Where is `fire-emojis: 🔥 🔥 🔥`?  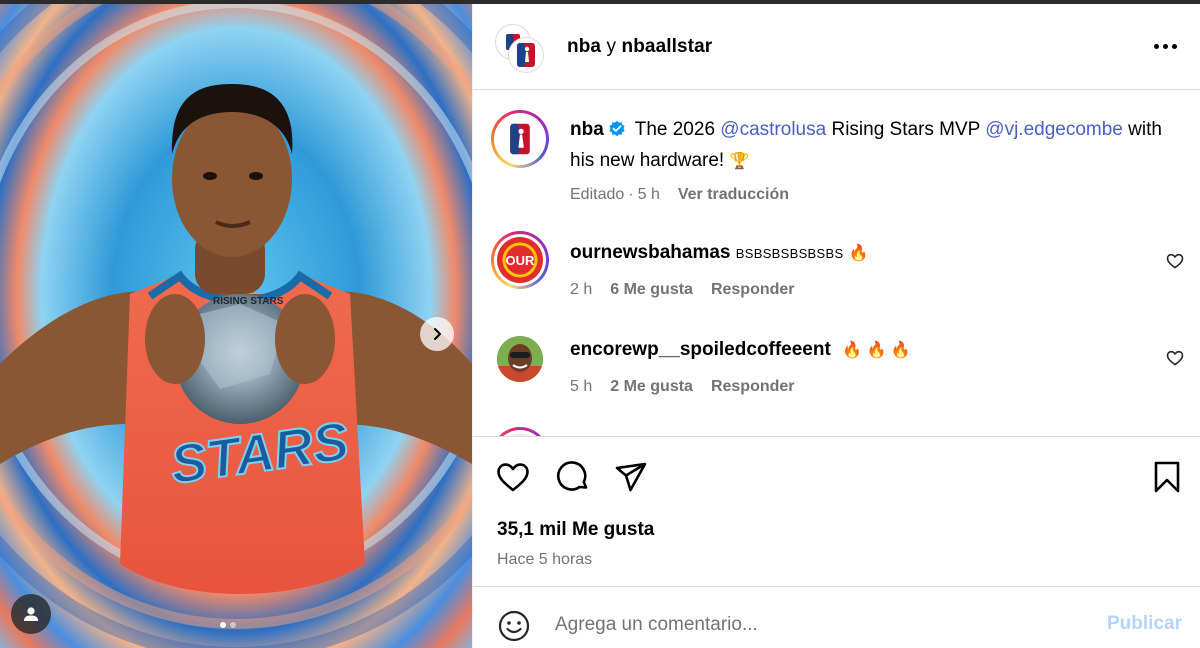 fire-emojis: 🔥 🔥 🔥 is located at coordinates (876, 350).